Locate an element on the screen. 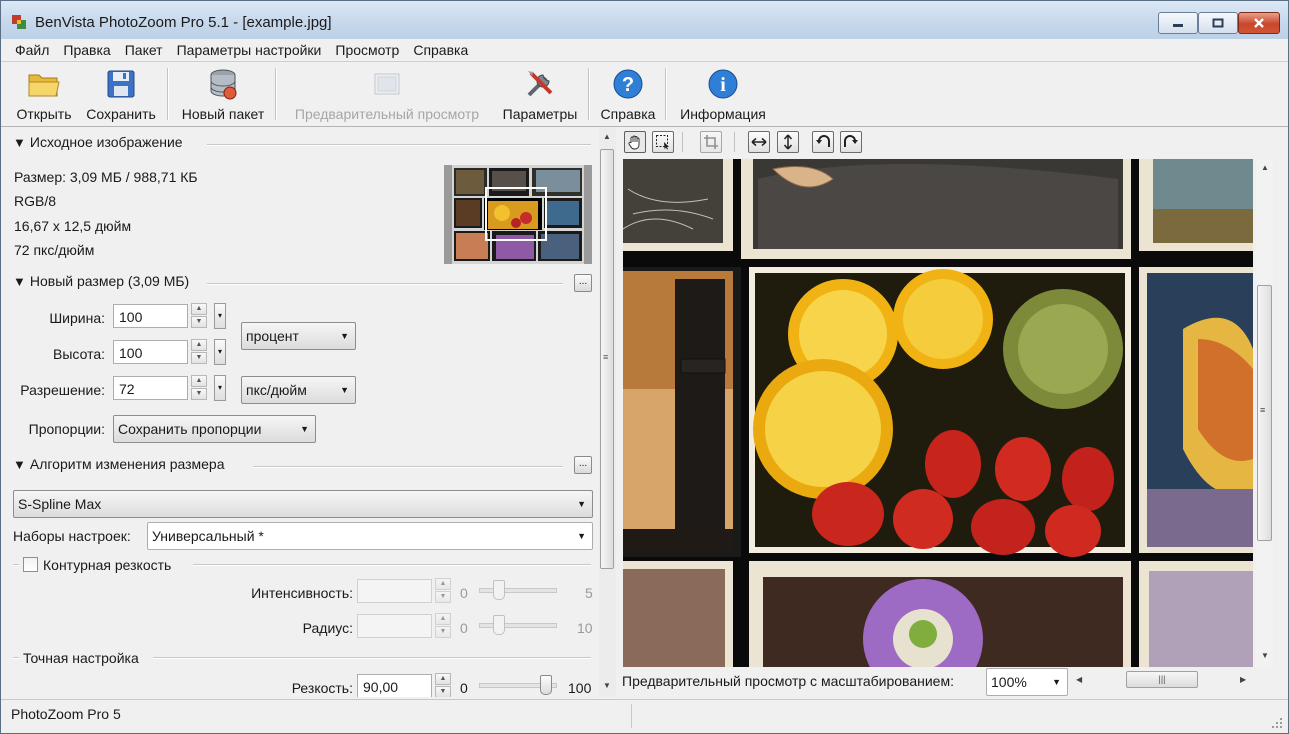  resolution-spinner: ▲ ▼ is located at coordinates (199, 388).